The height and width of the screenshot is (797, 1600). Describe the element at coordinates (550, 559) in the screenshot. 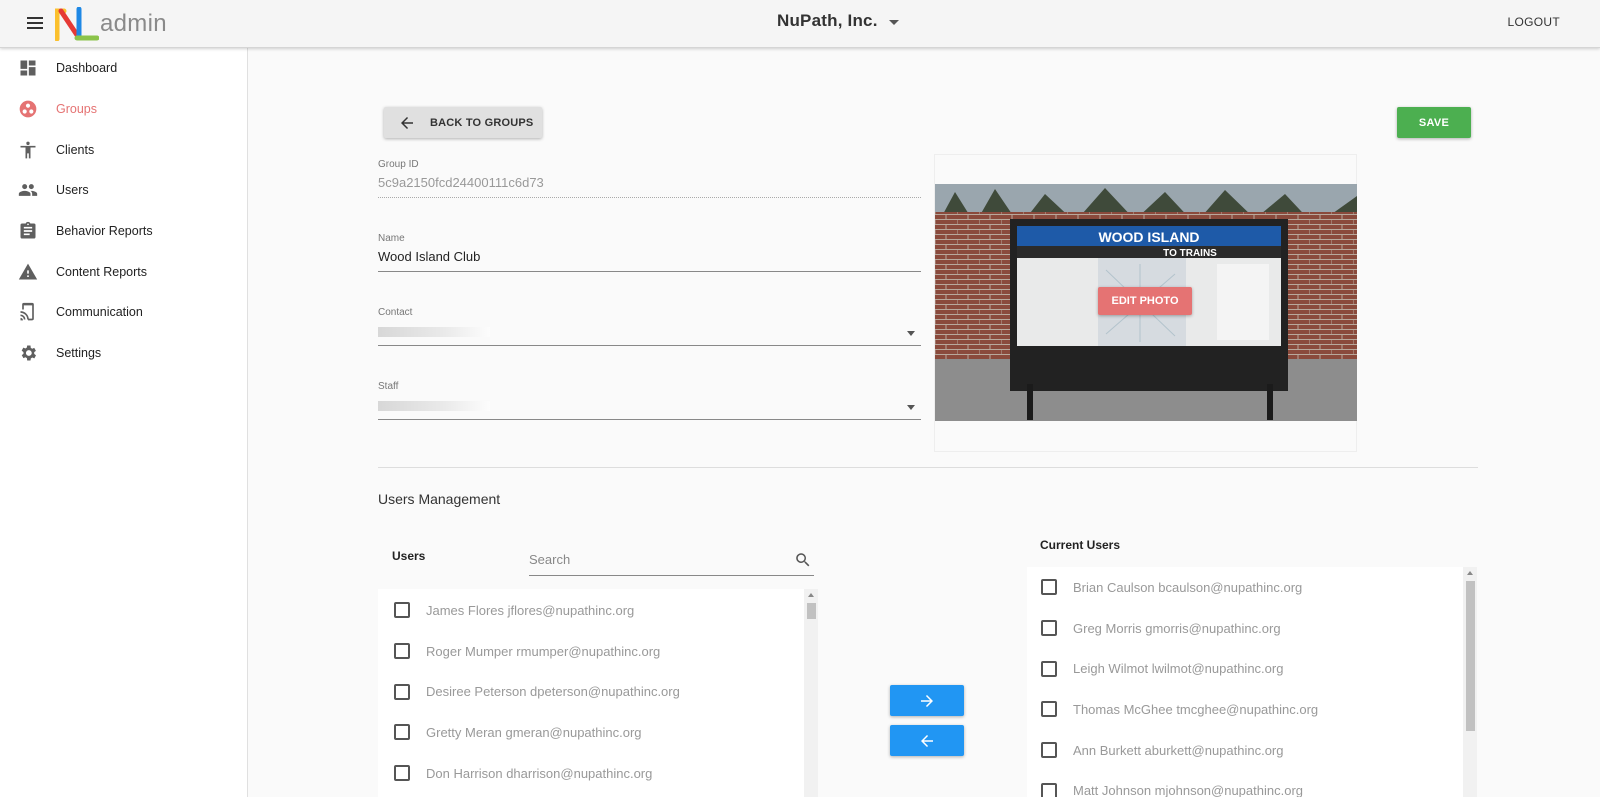

I see `search-placeholder: Search` at that location.